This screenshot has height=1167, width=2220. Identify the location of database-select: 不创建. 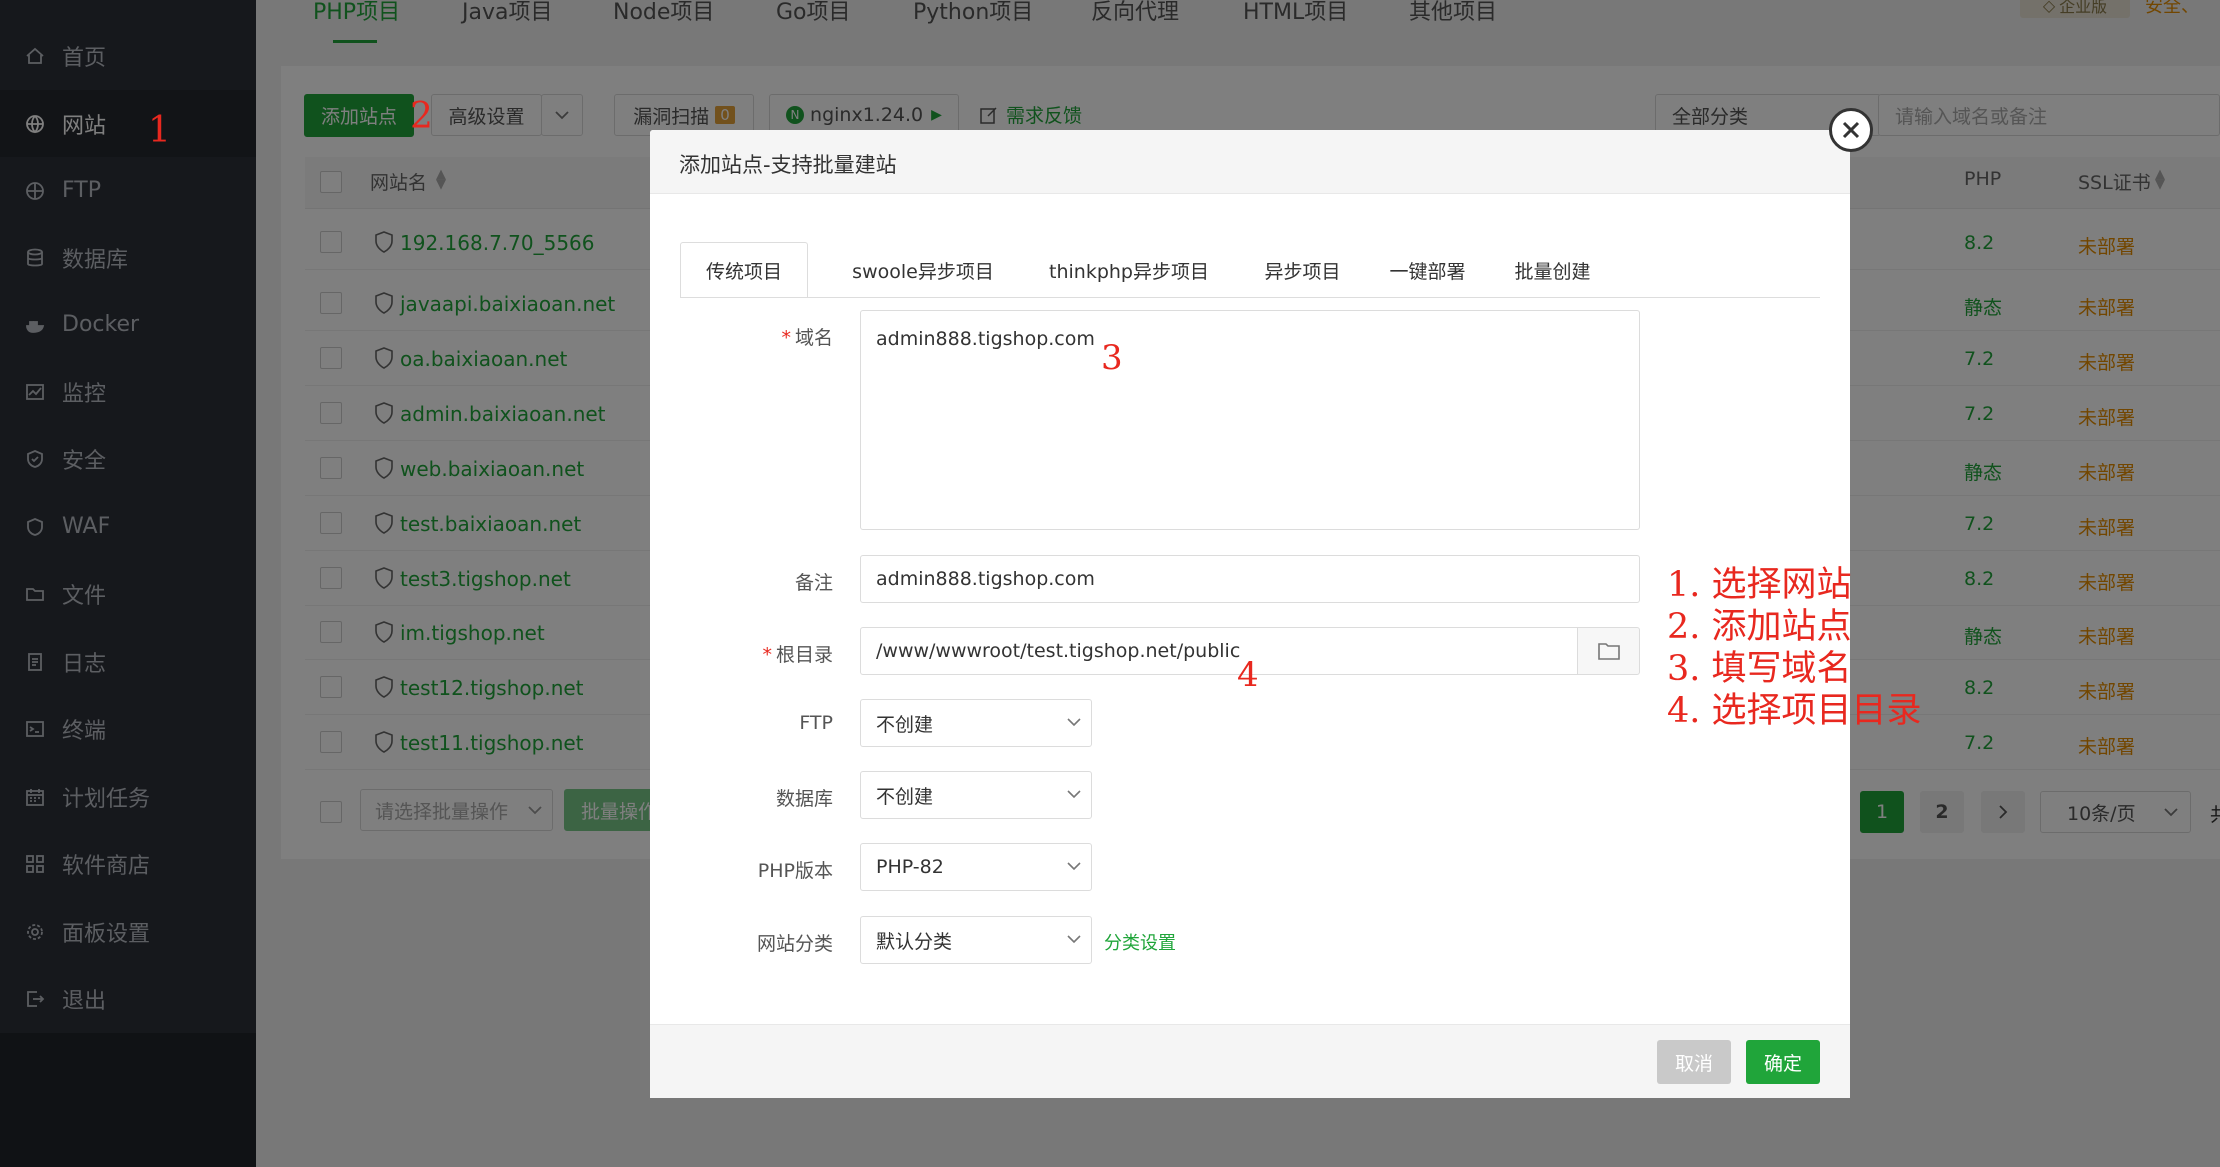
(976, 795).